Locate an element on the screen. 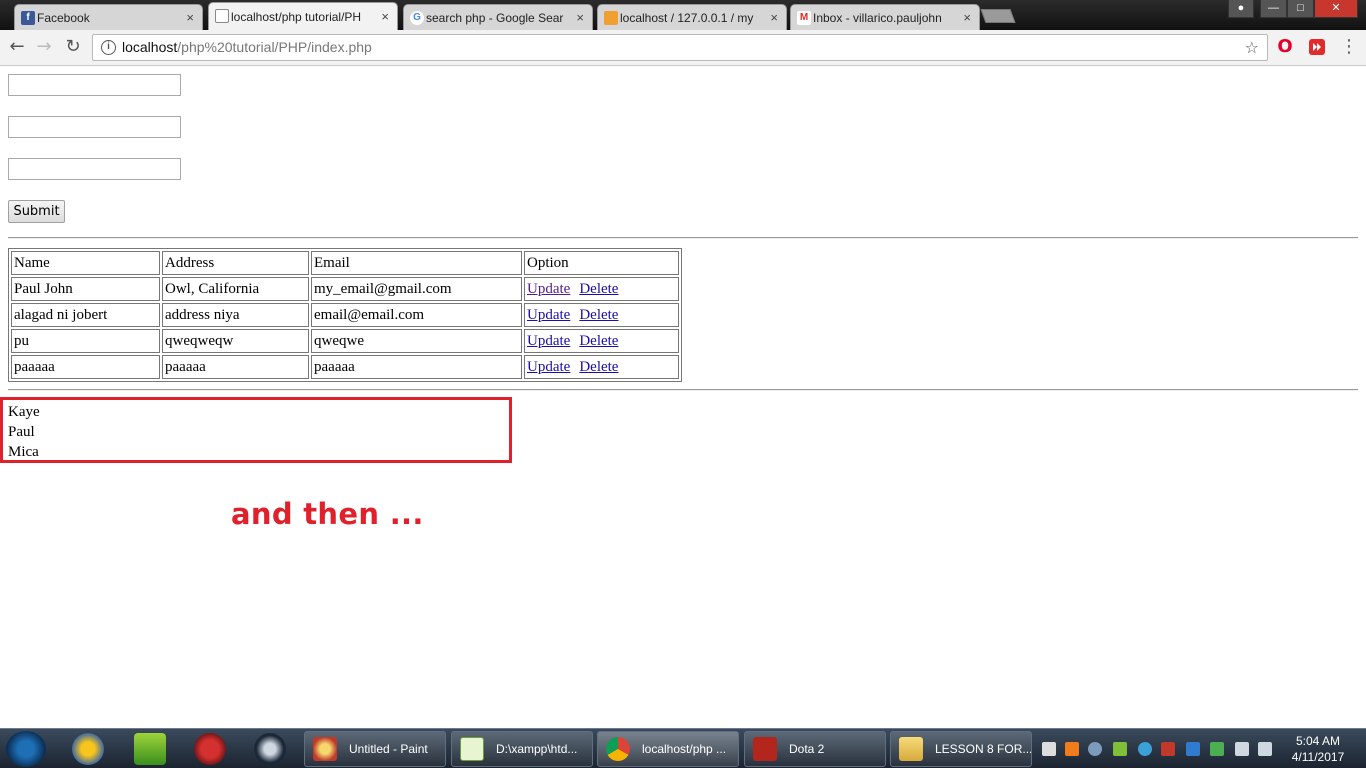 This screenshot has height=768, width=1366. list-item: Kaye is located at coordinates (24, 412).